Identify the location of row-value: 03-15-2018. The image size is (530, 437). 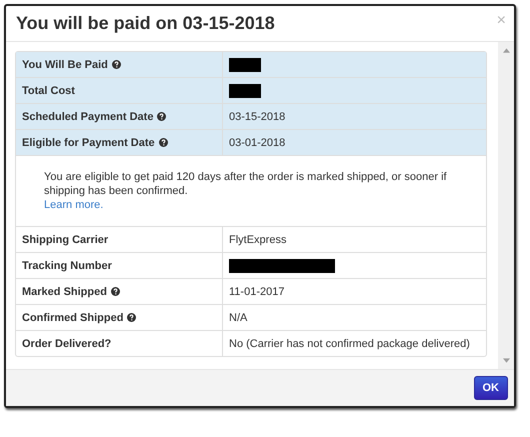
(257, 116).